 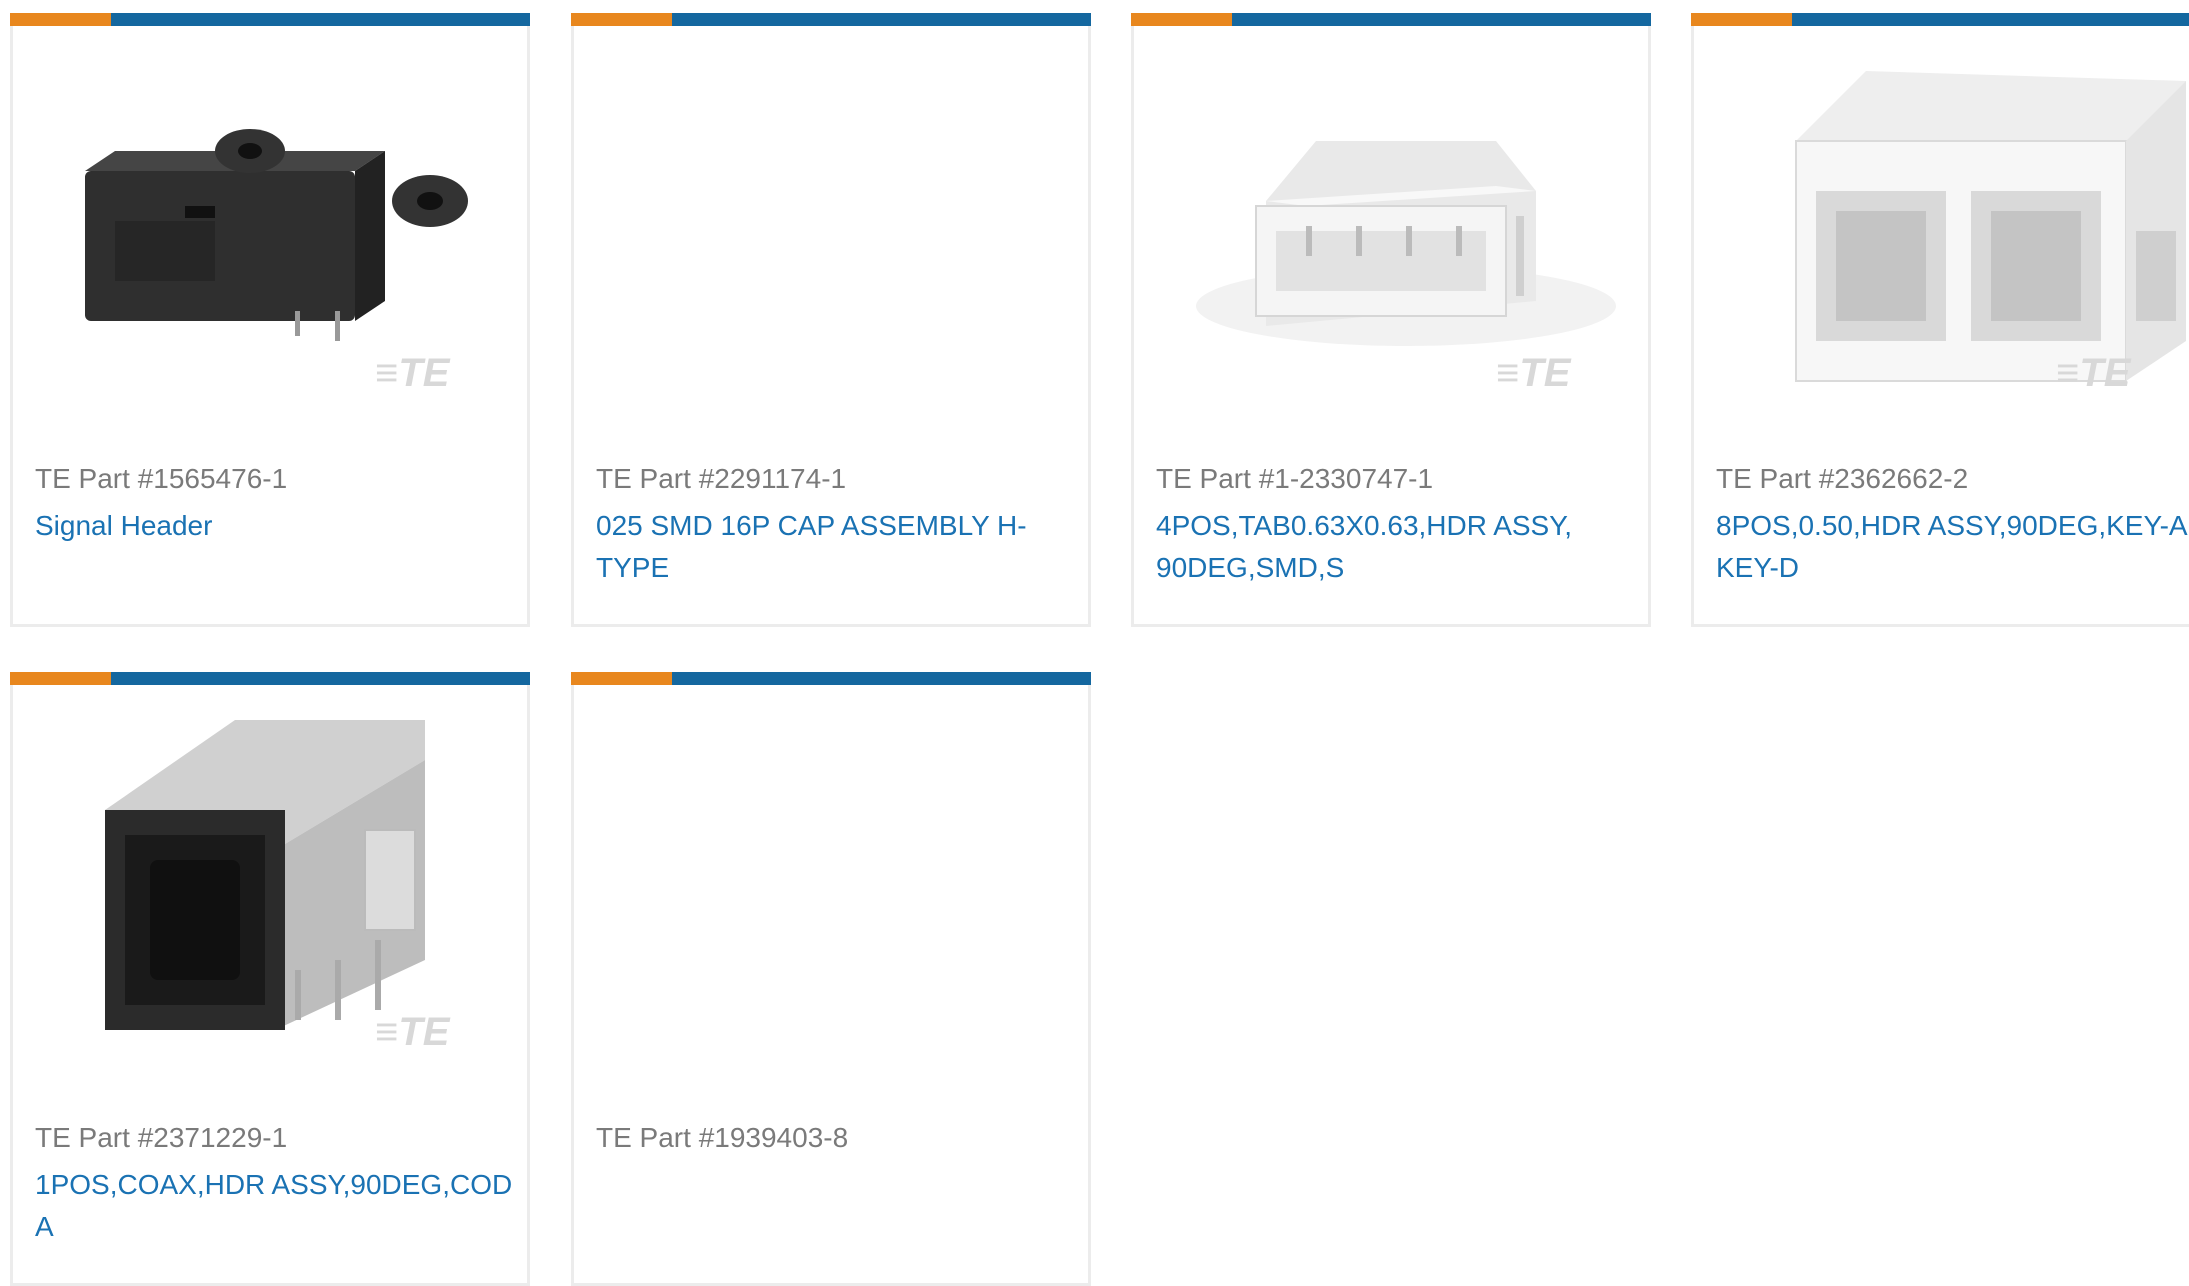 I want to click on product-title-link: 1POS,COAX,HDR ASSY,90DEG,COD A, so click(x=276, y=1206).